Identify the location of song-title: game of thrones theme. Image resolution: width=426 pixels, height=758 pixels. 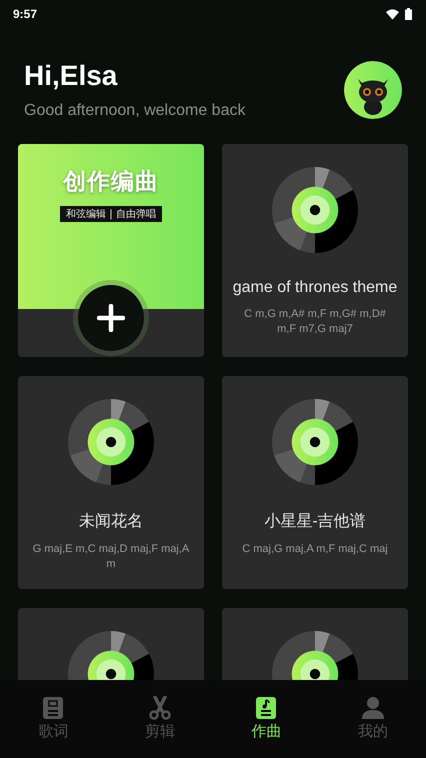
(315, 288).